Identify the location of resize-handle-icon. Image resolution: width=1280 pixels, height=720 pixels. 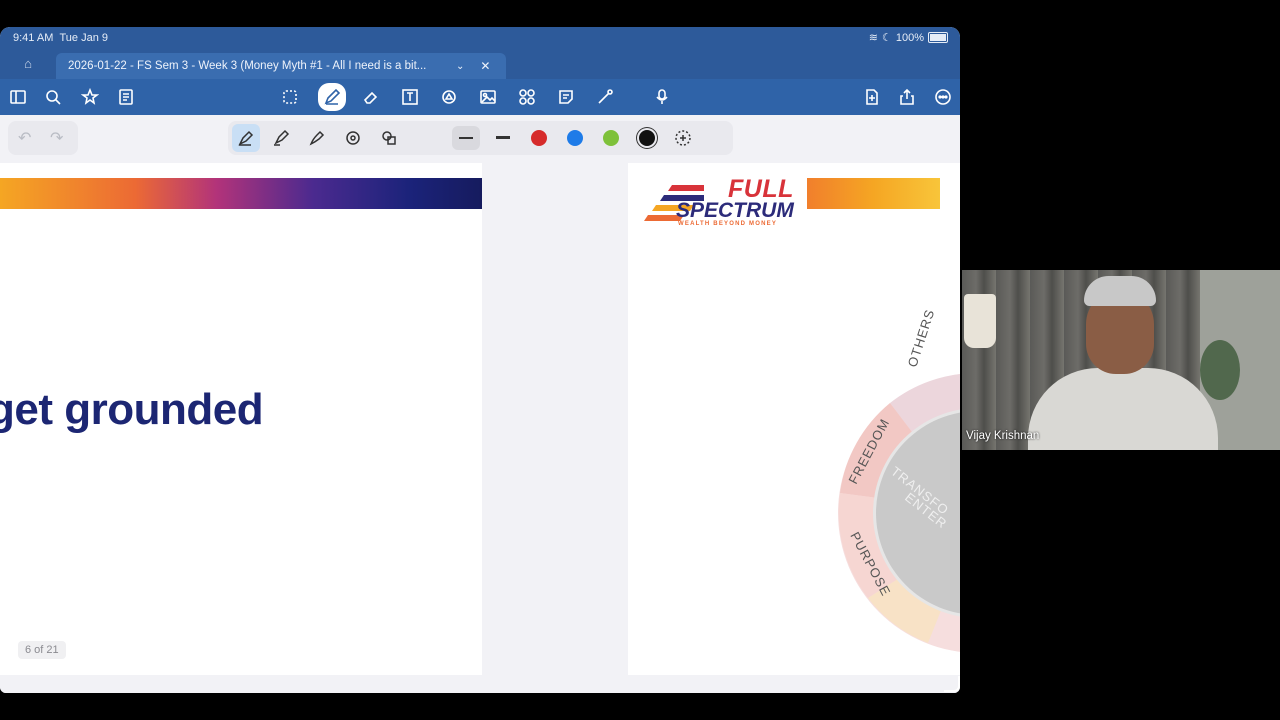
(952, 684).